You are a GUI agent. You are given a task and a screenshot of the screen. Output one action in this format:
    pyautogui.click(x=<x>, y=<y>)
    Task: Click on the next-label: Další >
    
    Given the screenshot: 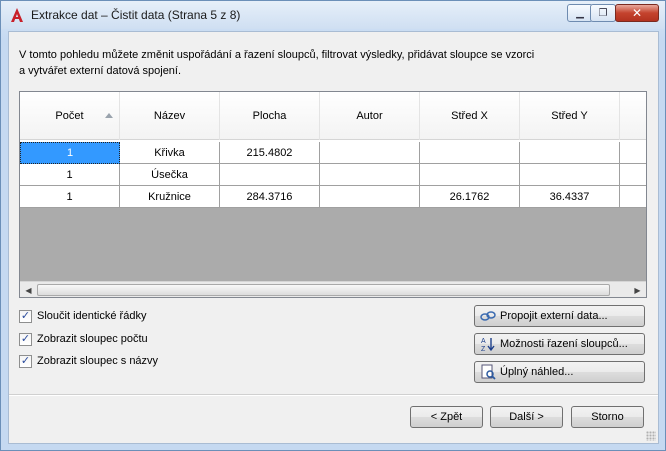 What is the action you would take?
    pyautogui.click(x=526, y=417)
    